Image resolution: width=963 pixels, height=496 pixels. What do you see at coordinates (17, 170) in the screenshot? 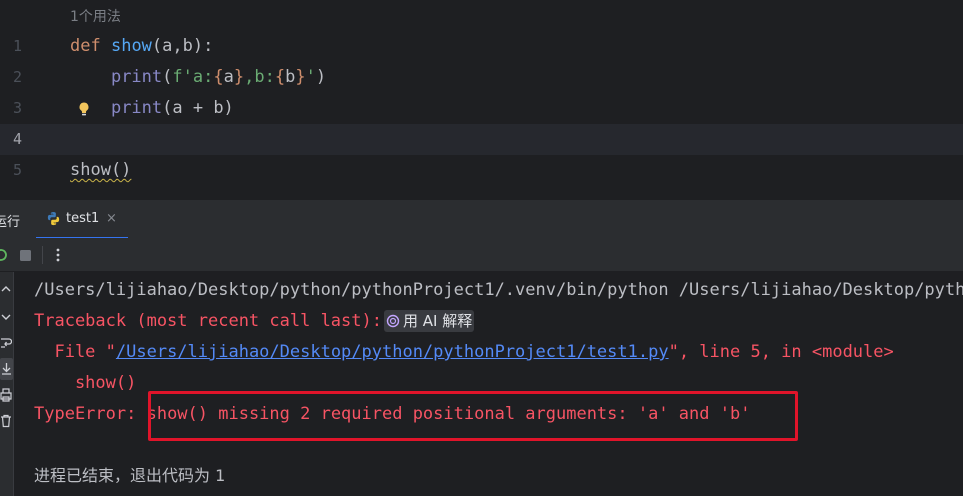
I see `line-number: 5` at bounding box center [17, 170].